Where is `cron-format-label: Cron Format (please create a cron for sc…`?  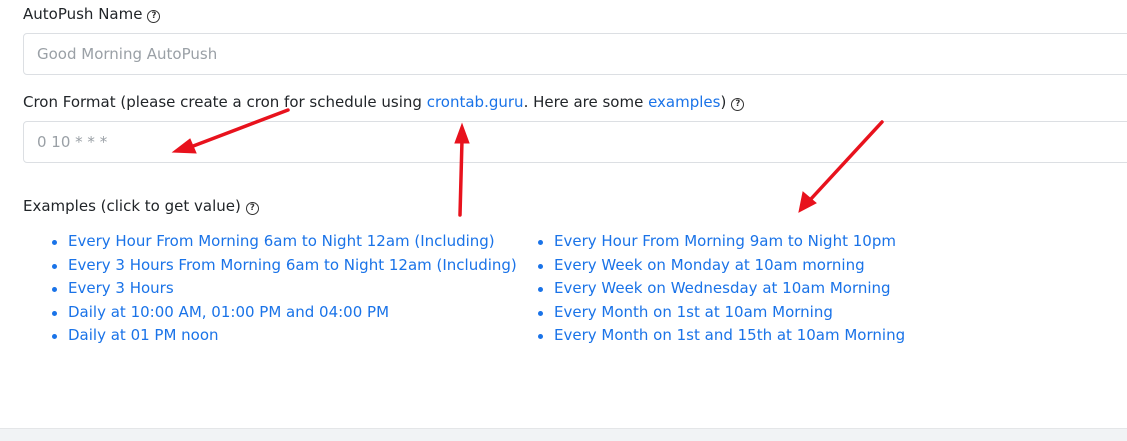
cron-format-label: Cron Format (please create a cron for sc… is located at coordinates (384, 102).